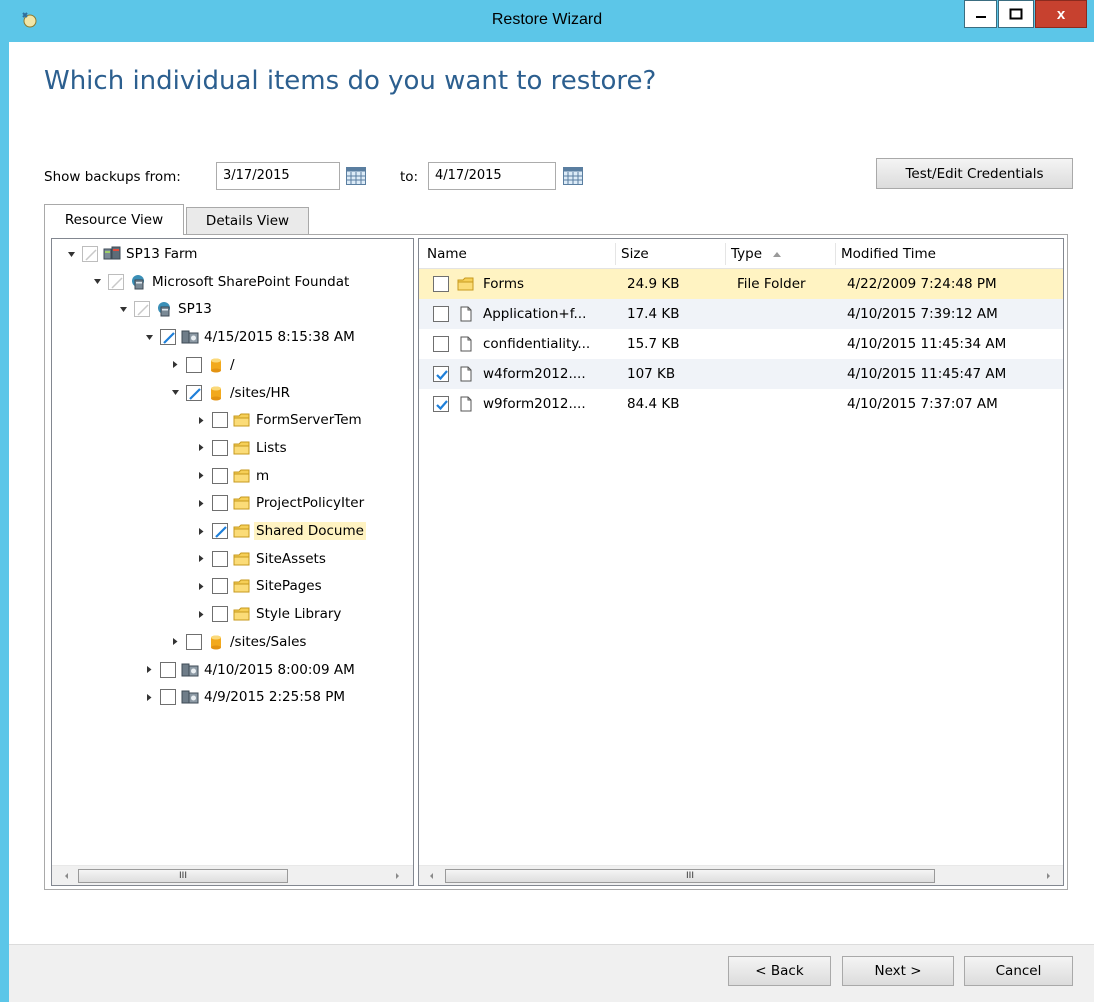  I want to click on scroll-grip: III, so click(690, 876).